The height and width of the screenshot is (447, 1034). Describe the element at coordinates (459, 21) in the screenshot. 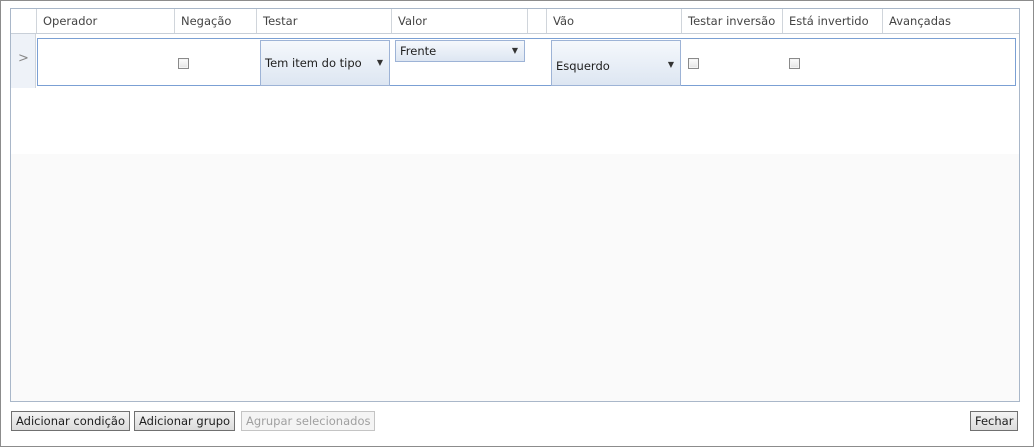

I see `header-valor: Valor` at that location.